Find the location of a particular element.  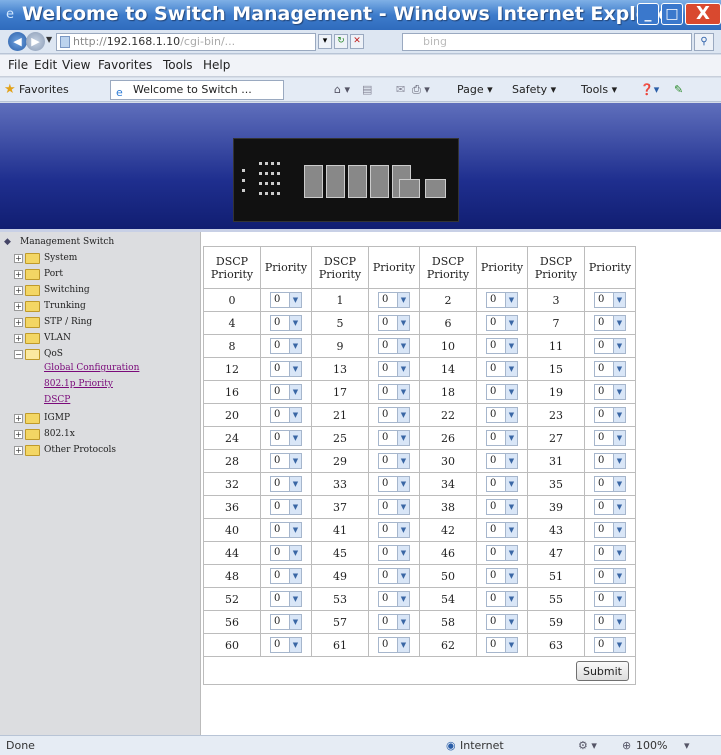

collapse-icon: − is located at coordinates (18, 354).